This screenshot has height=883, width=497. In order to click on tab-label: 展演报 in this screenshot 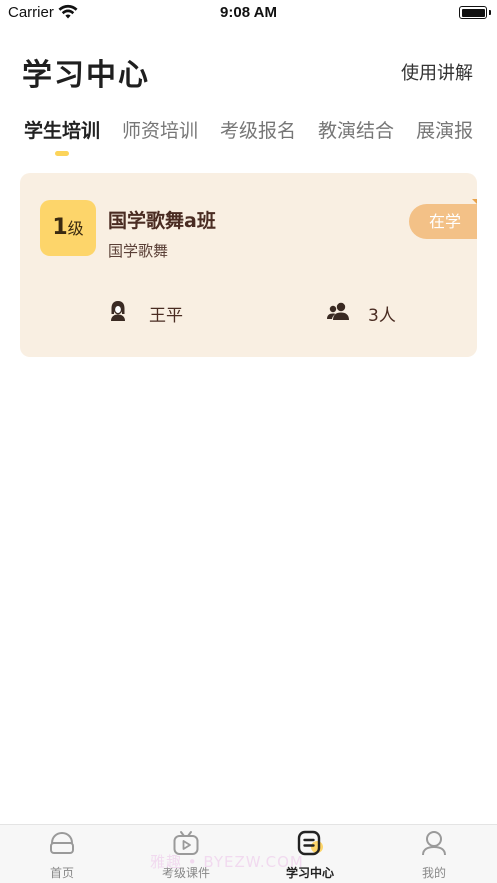, I will do `click(445, 131)`.